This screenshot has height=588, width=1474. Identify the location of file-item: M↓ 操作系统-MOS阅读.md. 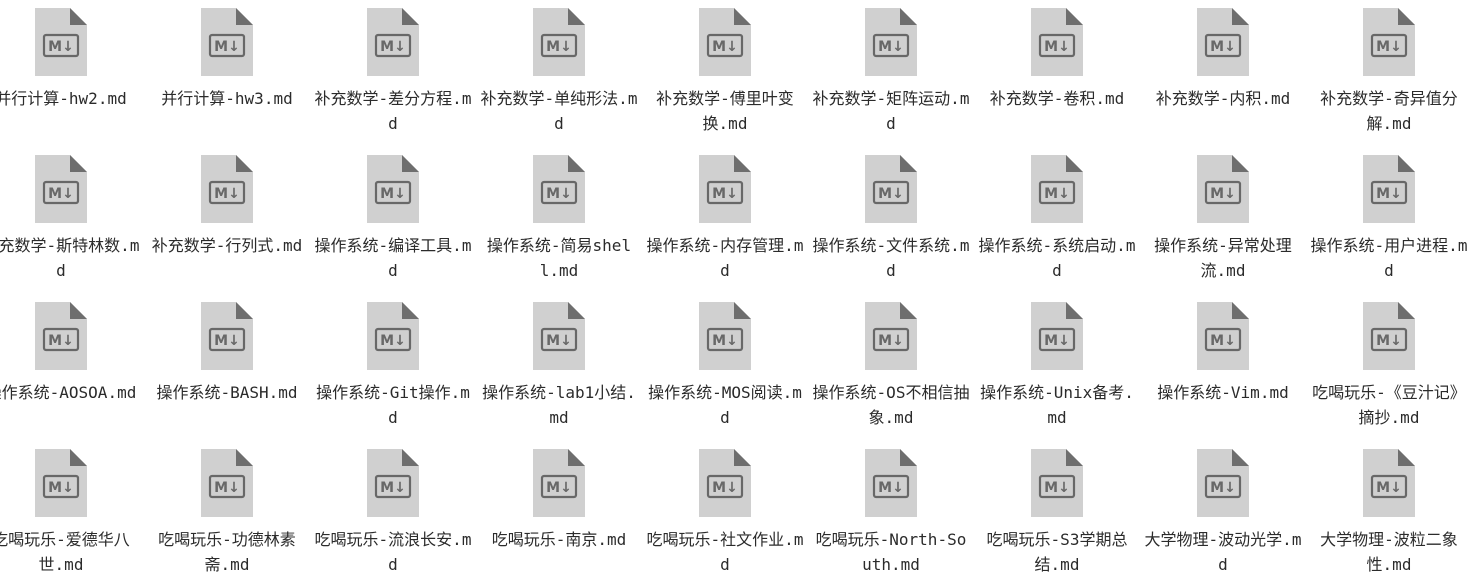
(725, 367).